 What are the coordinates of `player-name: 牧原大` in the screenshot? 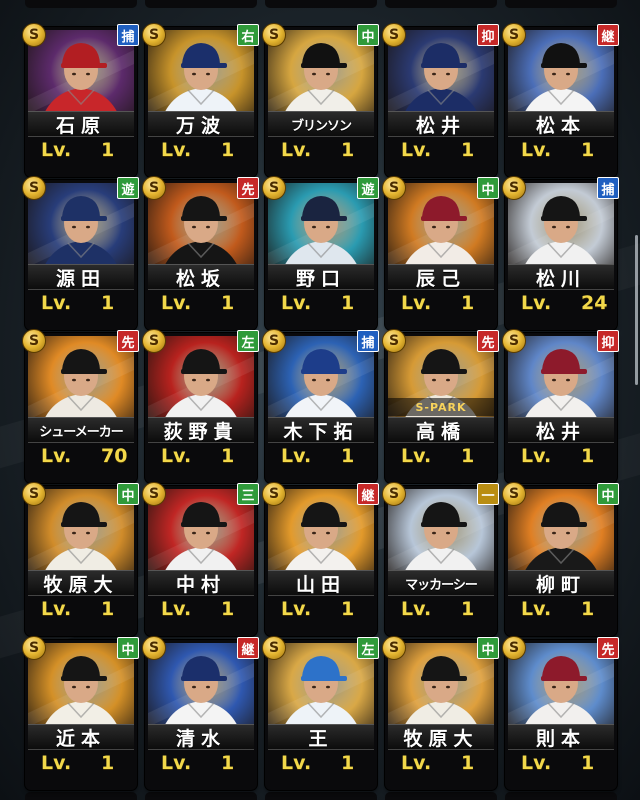 It's located at (81, 584).